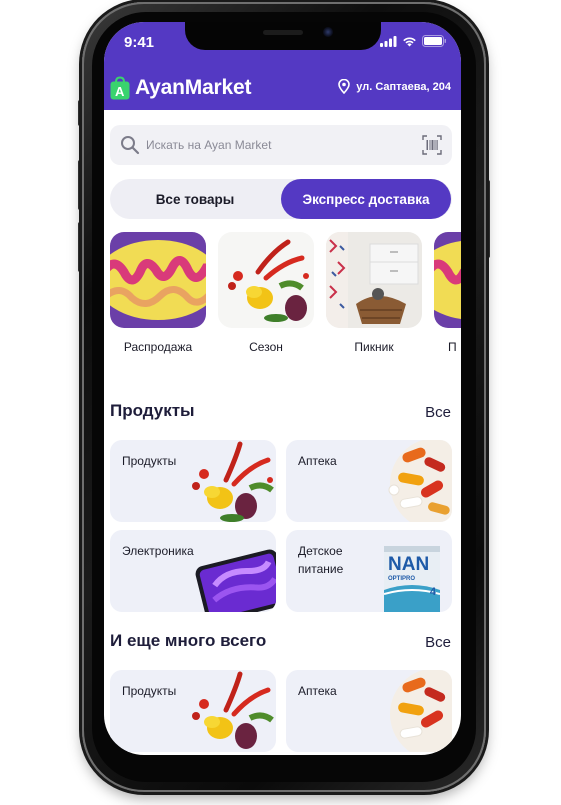 This screenshot has width=561, height=805. What do you see at coordinates (158, 280) in the screenshot?
I see `story-sale-image` at bounding box center [158, 280].